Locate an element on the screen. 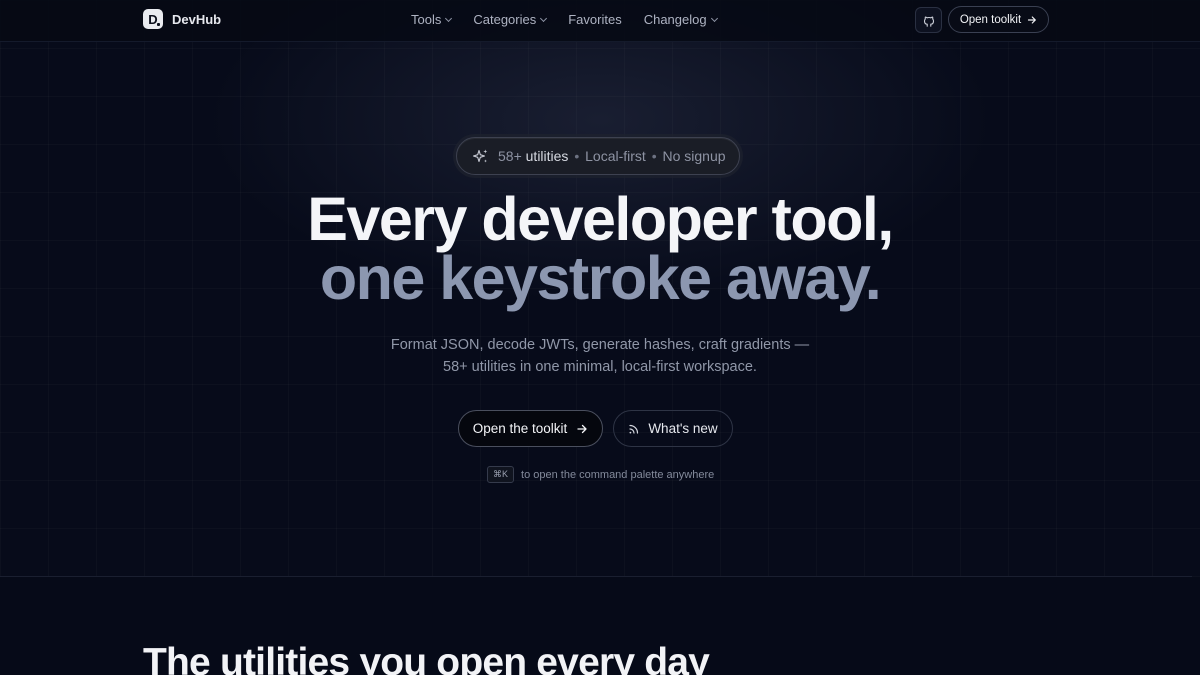 This screenshot has width=1200, height=675. nav-favorites-label: Favorites is located at coordinates (595, 19).